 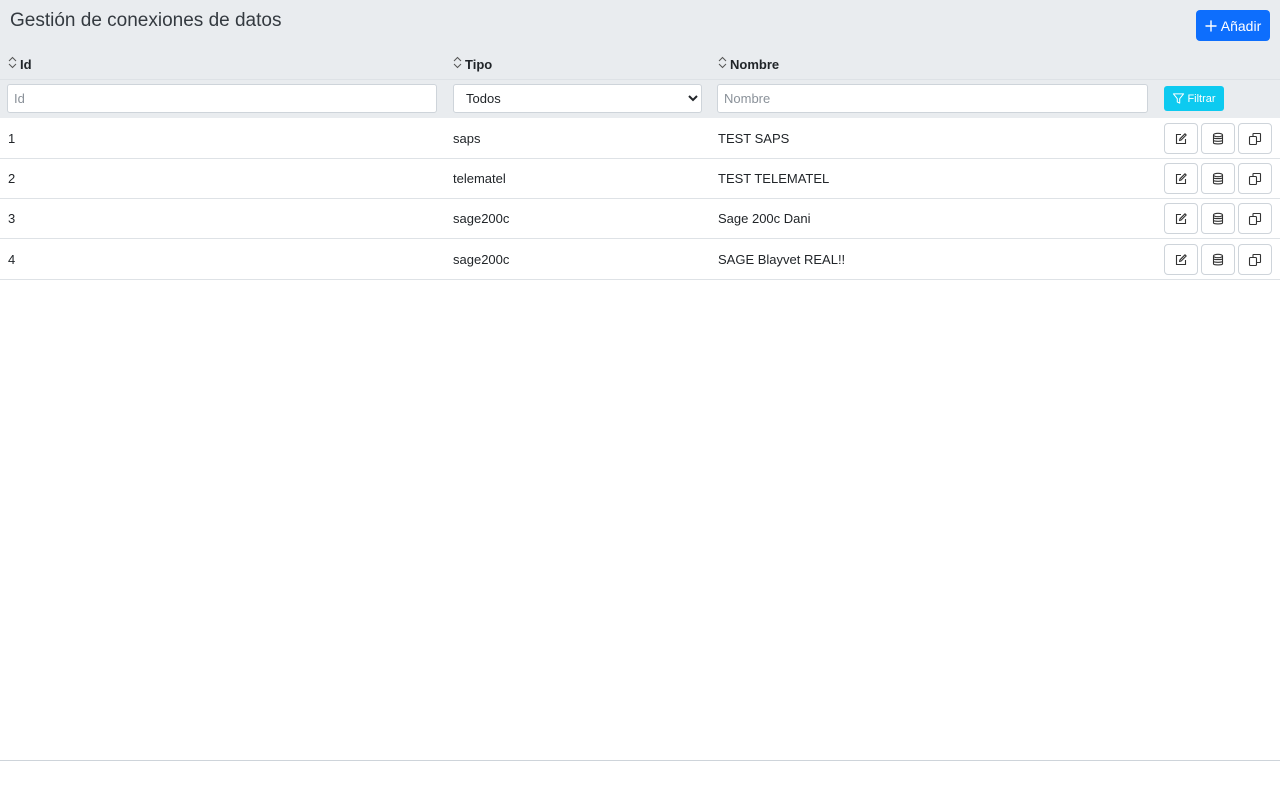 What do you see at coordinates (479, 178) in the screenshot?
I see `cell-tipo: telematel` at bounding box center [479, 178].